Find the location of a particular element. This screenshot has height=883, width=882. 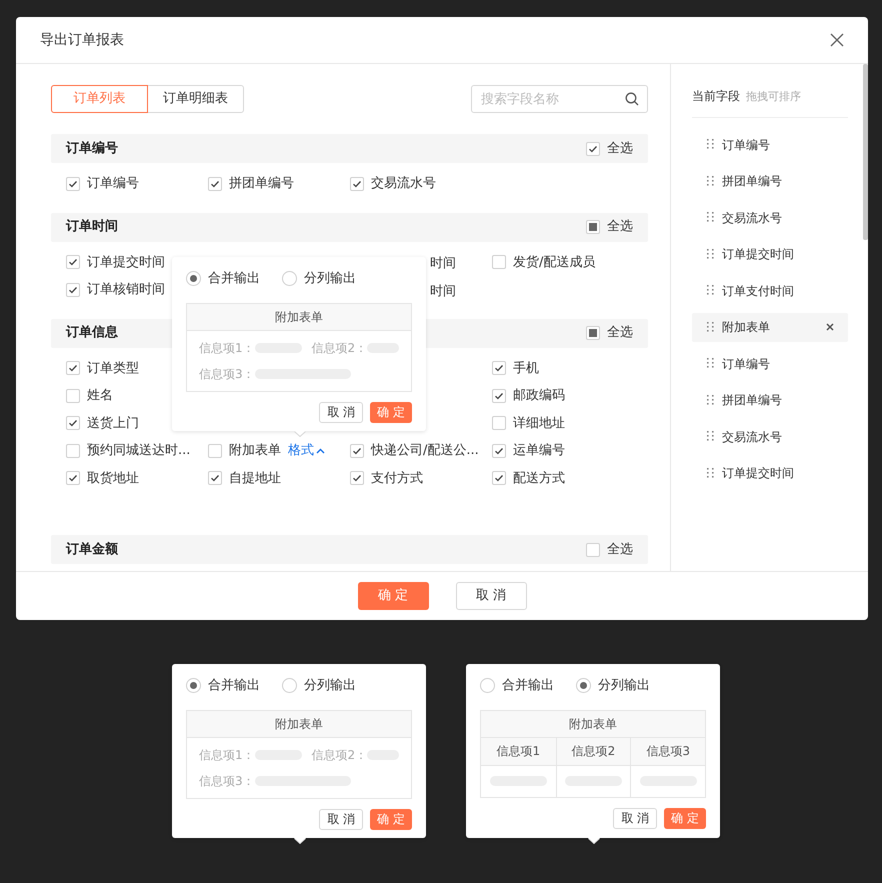

section-title: 订单时间 is located at coordinates (92, 227).